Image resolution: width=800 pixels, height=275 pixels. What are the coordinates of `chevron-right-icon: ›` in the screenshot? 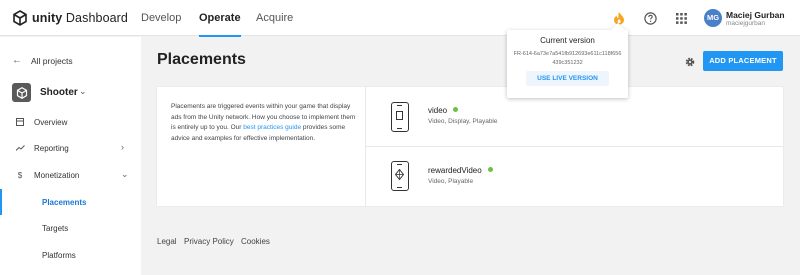 It's located at (122, 147).